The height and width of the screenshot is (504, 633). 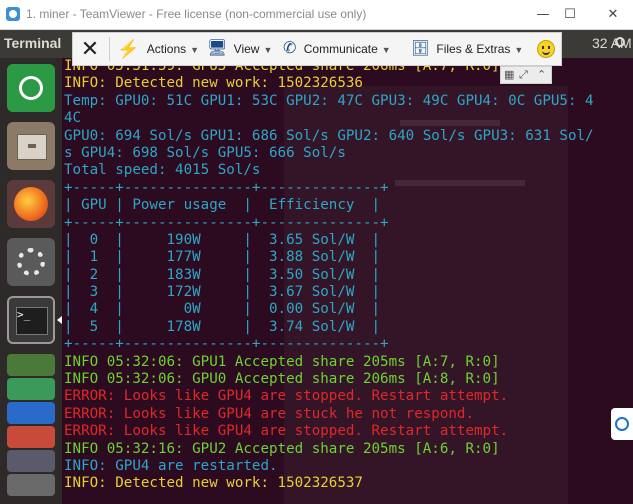 What do you see at coordinates (613, 15) in the screenshot?
I see `close-icon: ✕` at bounding box center [613, 15].